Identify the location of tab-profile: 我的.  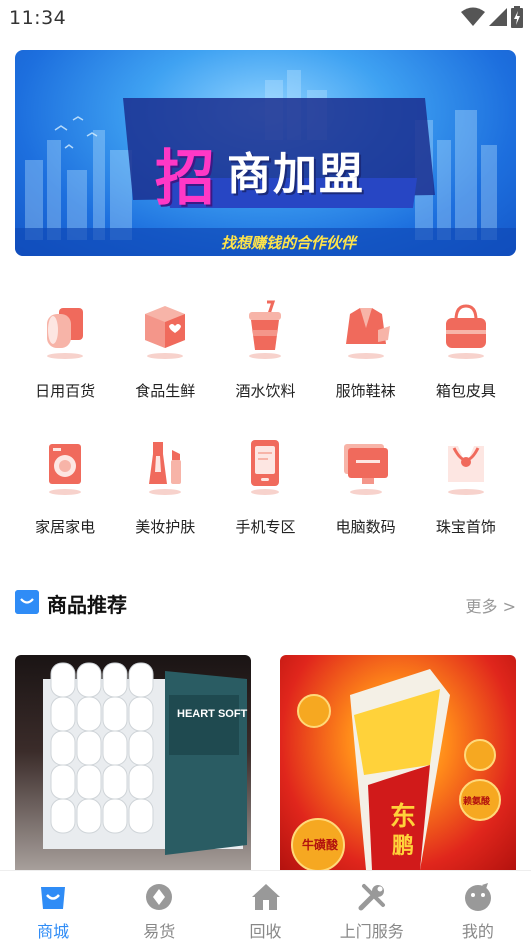
(478, 907).